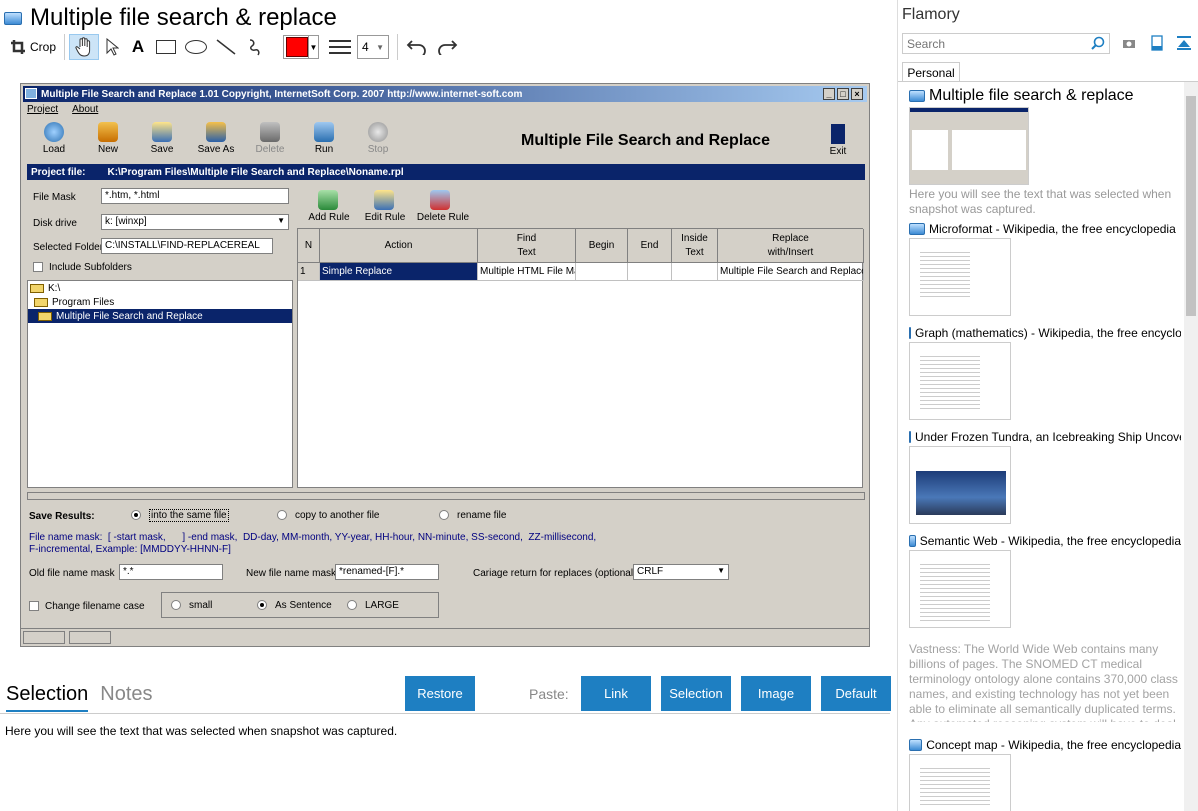 The height and width of the screenshot is (811, 1198). What do you see at coordinates (63, 109) in the screenshot?
I see `window-menu: Project About` at bounding box center [63, 109].